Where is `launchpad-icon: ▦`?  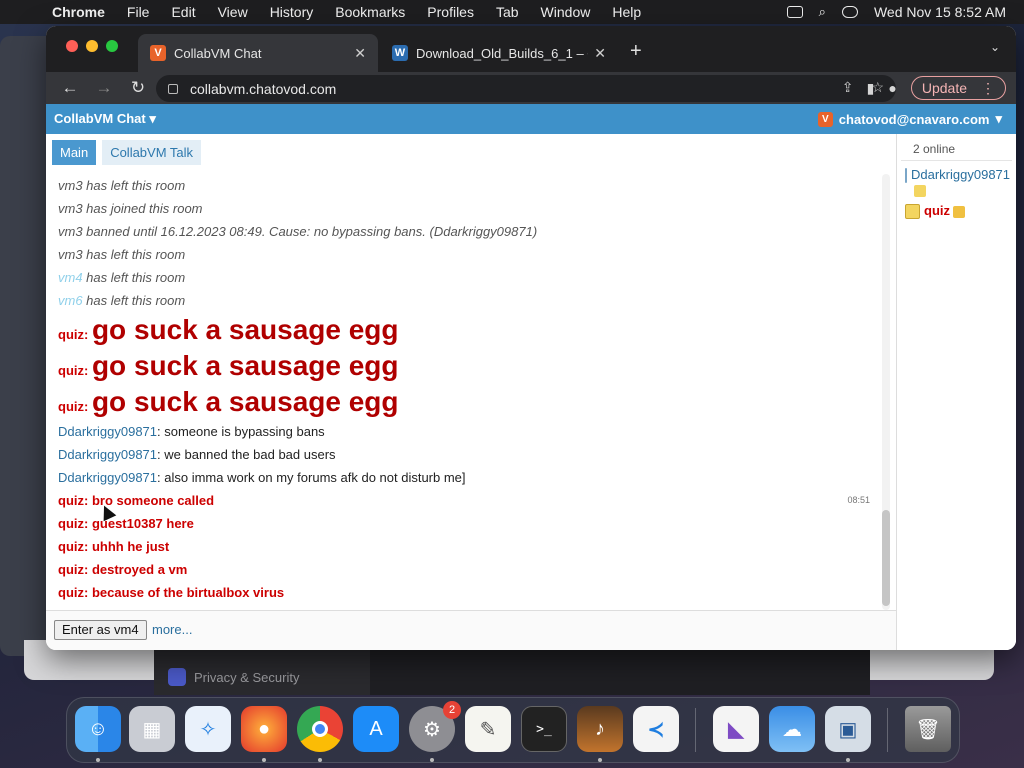 launchpad-icon: ▦ is located at coordinates (152, 729).